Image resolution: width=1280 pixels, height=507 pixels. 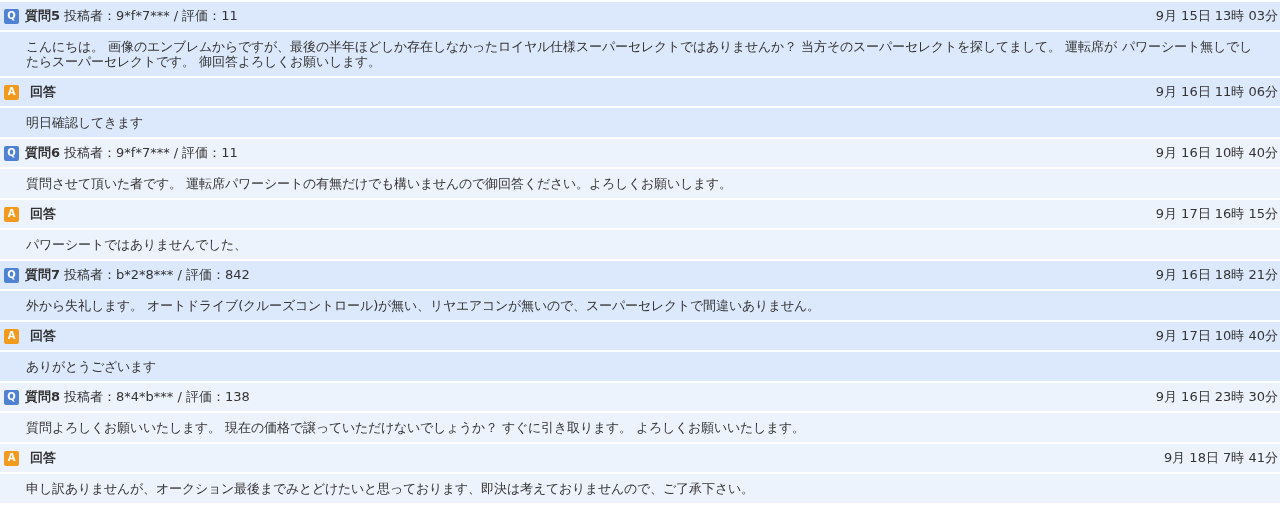 What do you see at coordinates (1216, 275) in the screenshot?
I see `post-date: 9月 16日 18時 21分` at bounding box center [1216, 275].